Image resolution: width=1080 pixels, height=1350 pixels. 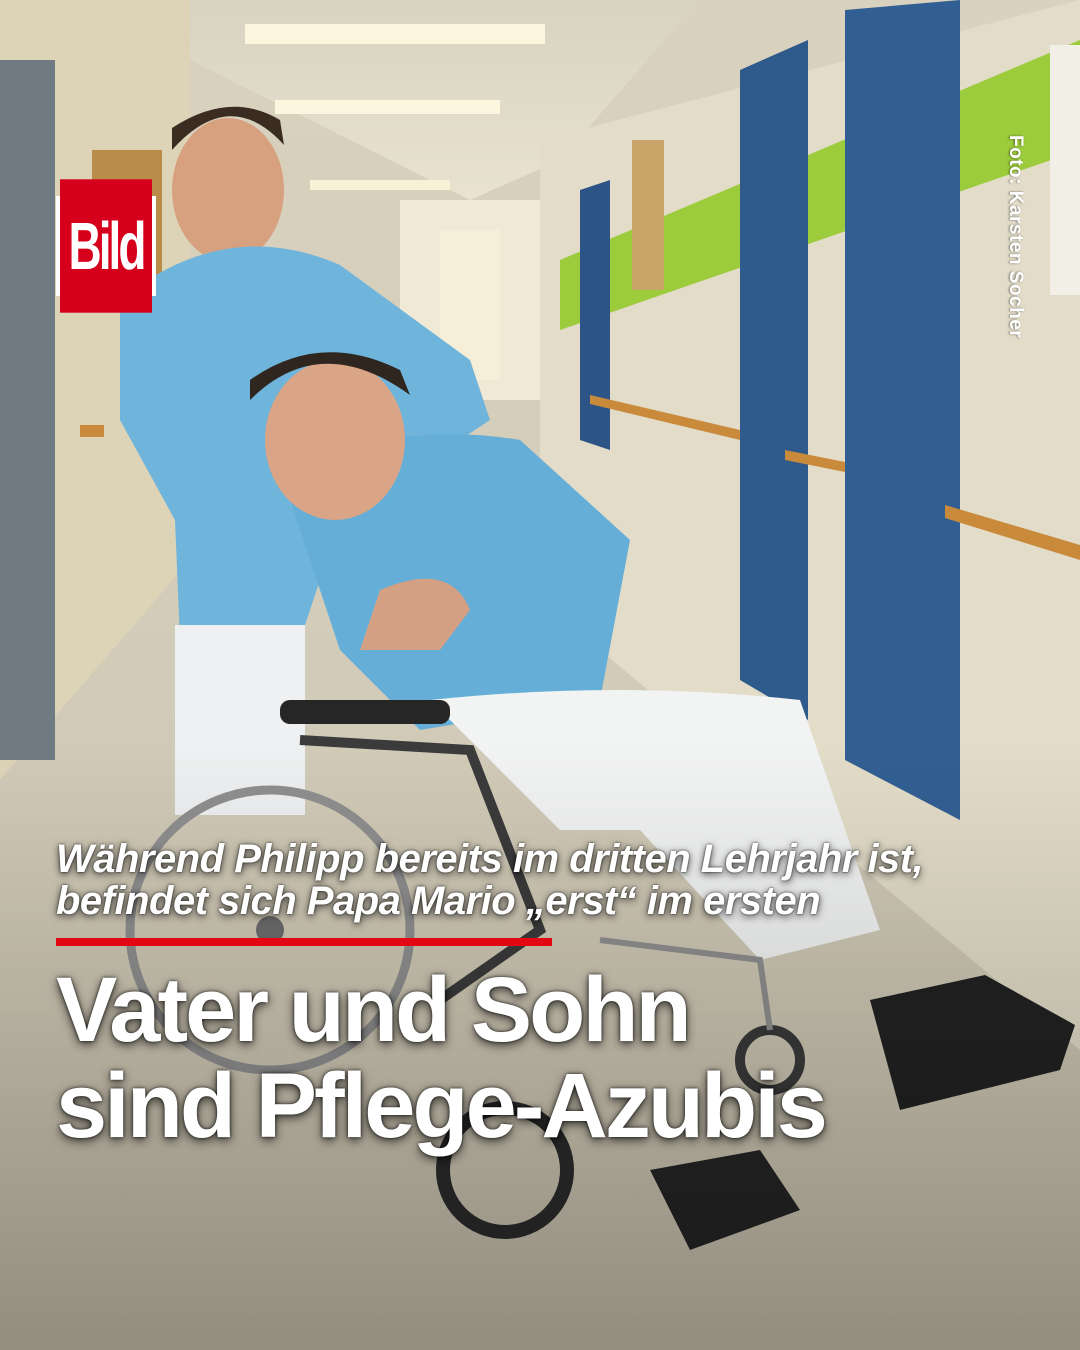 I want to click on bild-logo-text: Bild, so click(x=106, y=246).